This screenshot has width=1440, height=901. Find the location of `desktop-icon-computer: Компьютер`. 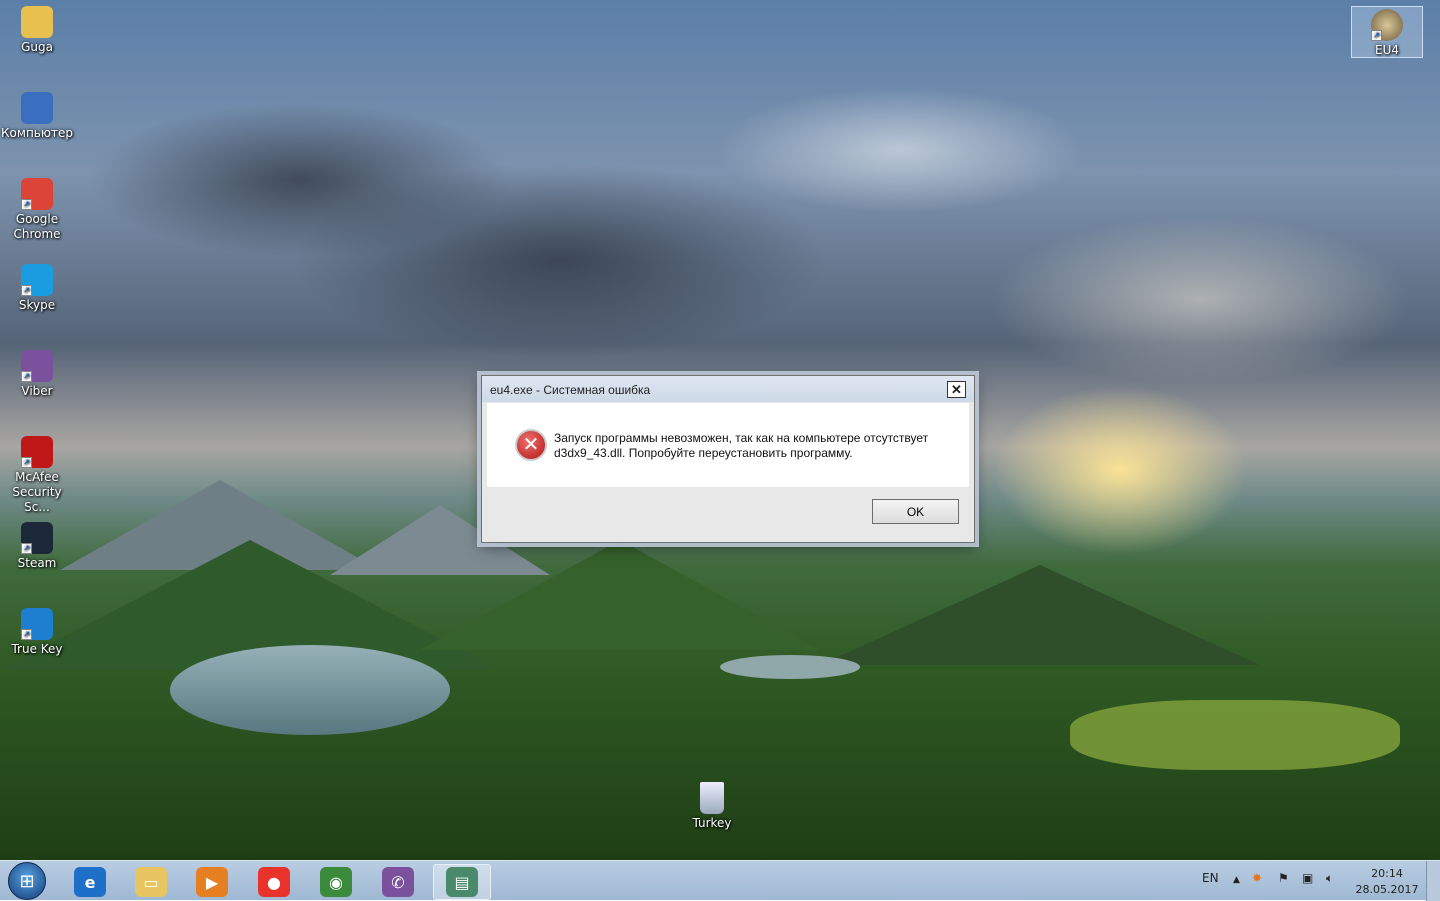

desktop-icon-computer: Компьютер is located at coordinates (37, 116).